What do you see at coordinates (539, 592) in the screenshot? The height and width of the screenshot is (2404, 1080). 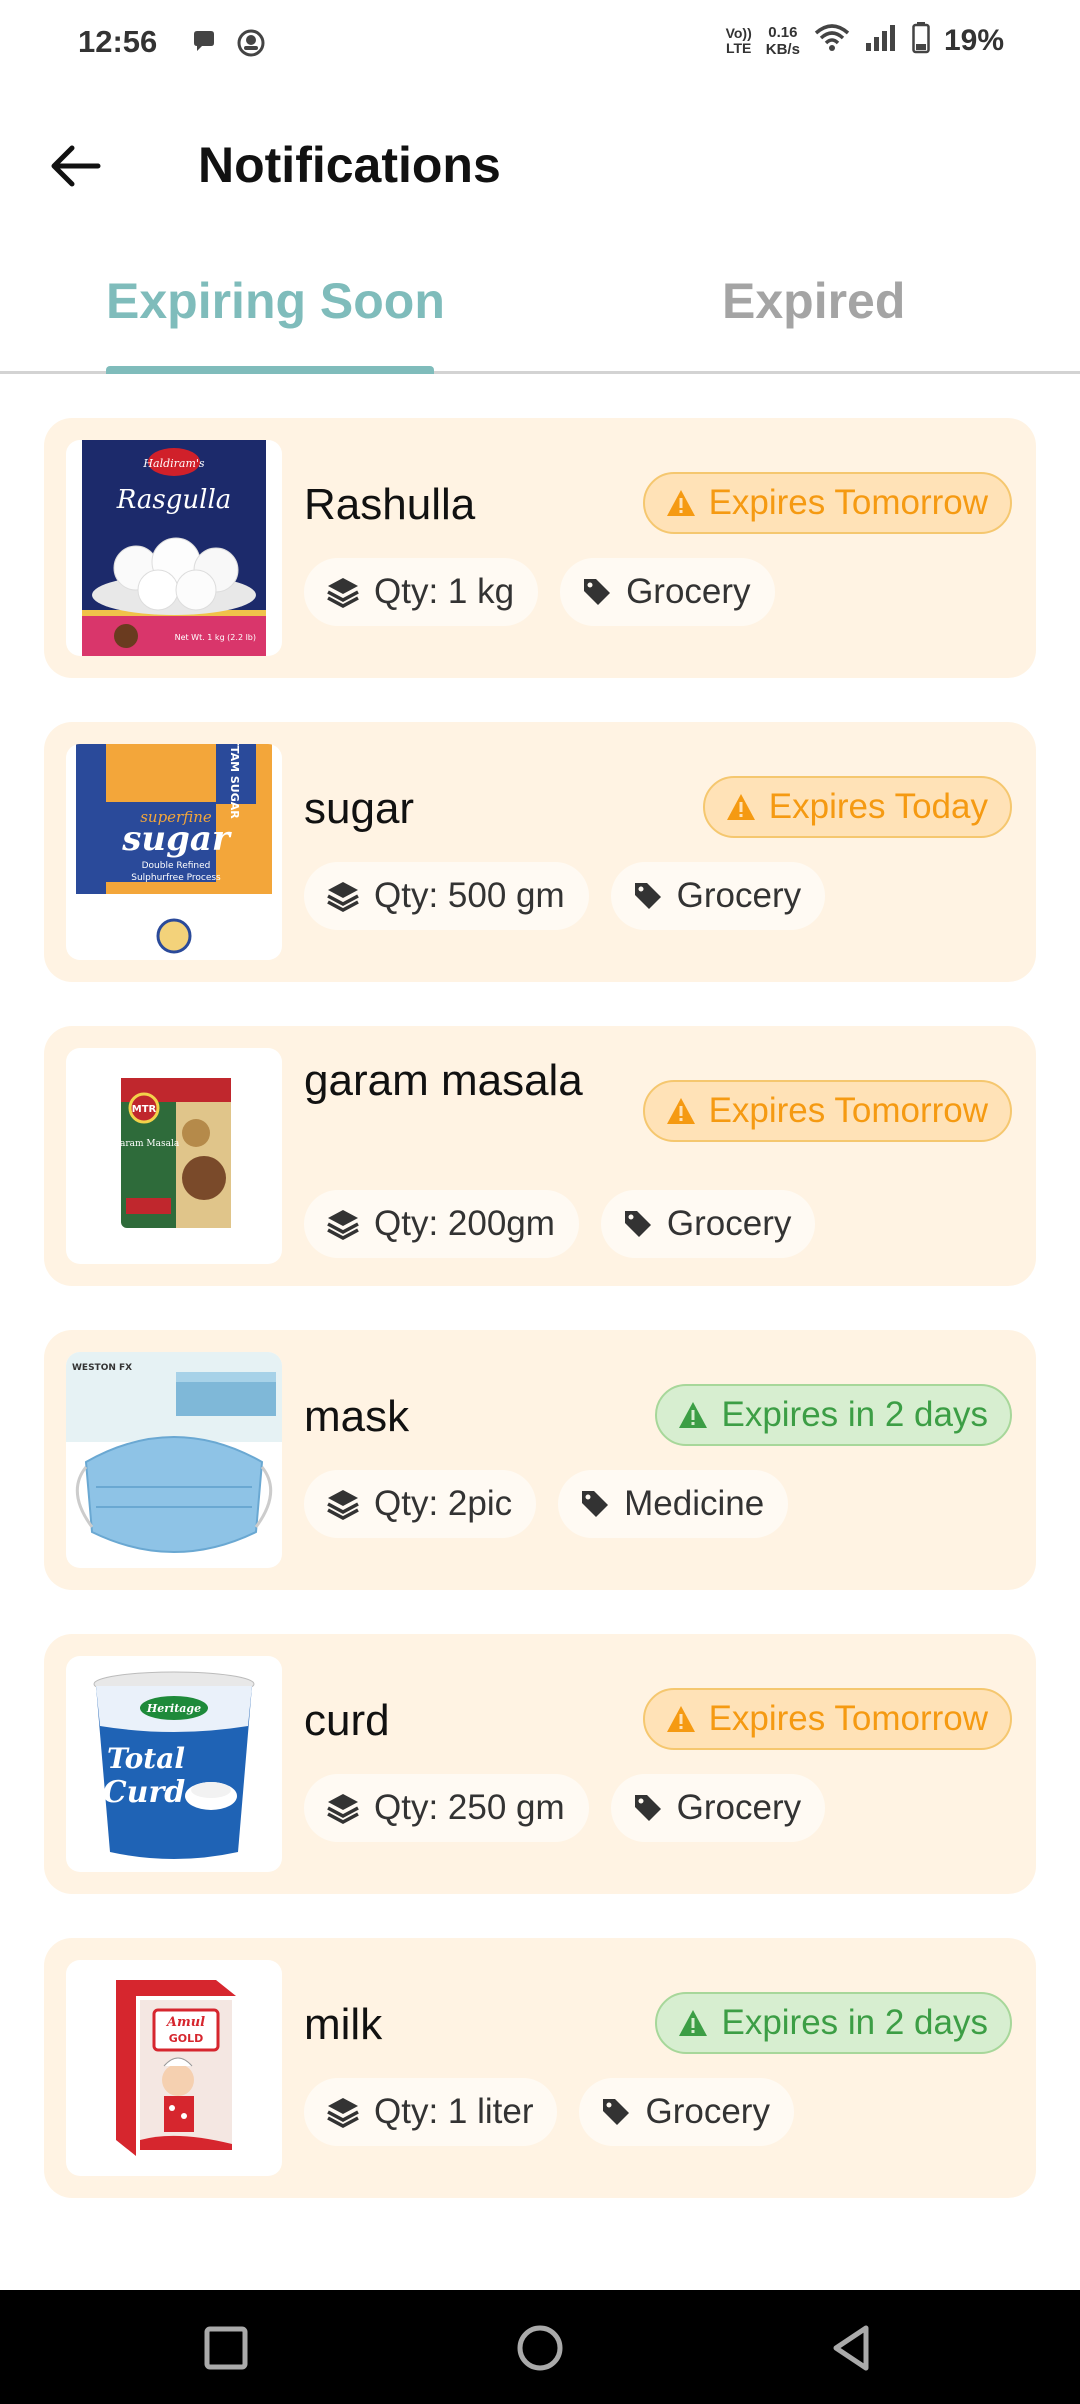 I see `item-chips: Qty: 1 kg Grocery` at bounding box center [539, 592].